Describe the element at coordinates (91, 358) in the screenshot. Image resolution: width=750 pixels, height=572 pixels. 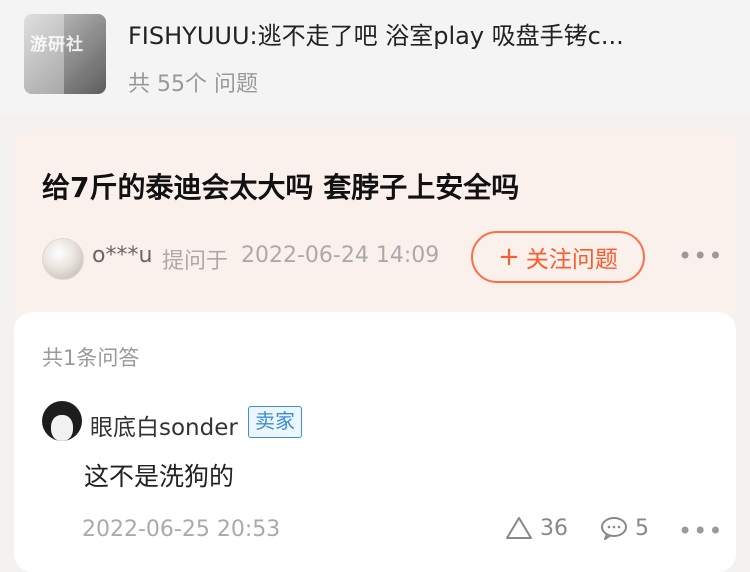
I see `answer-count: 共1条问答` at that location.